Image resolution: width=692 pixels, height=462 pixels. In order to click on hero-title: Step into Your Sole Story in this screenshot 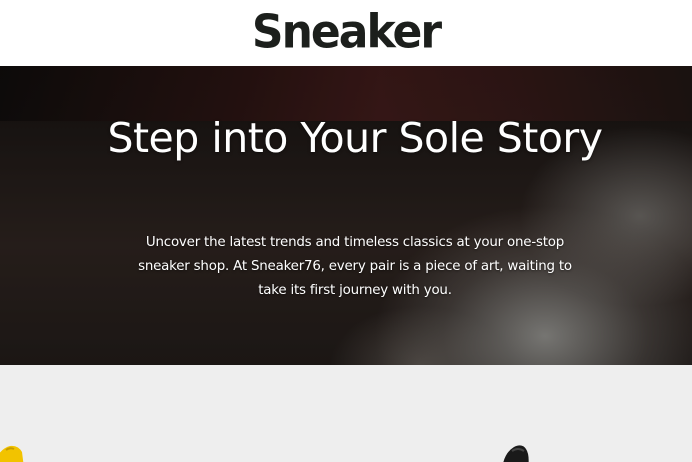, I will do `click(355, 138)`.